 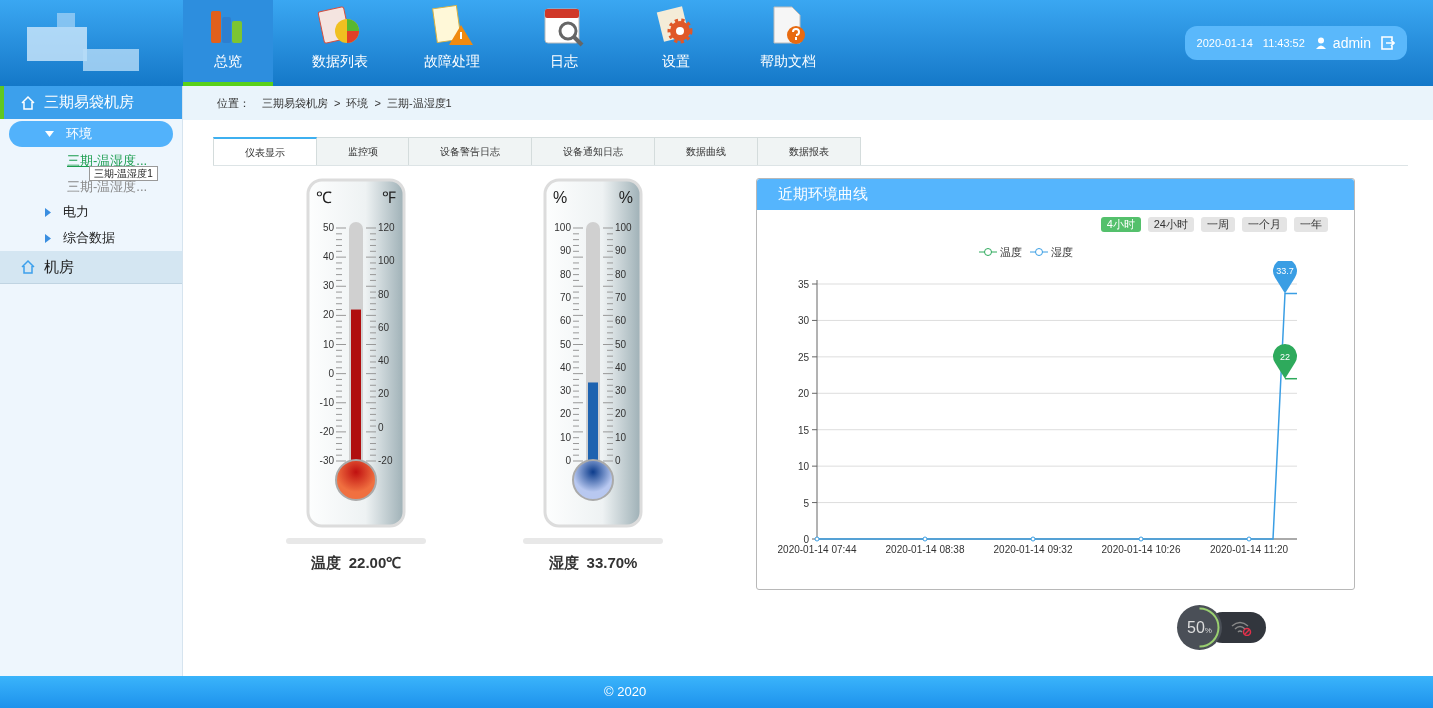 I want to click on nav-tab: 日志, so click(x=564, y=43).